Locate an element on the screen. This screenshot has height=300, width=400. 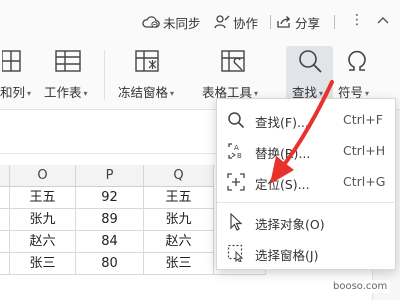
find-button: 查找 ▾ is located at coordinates (309, 72).